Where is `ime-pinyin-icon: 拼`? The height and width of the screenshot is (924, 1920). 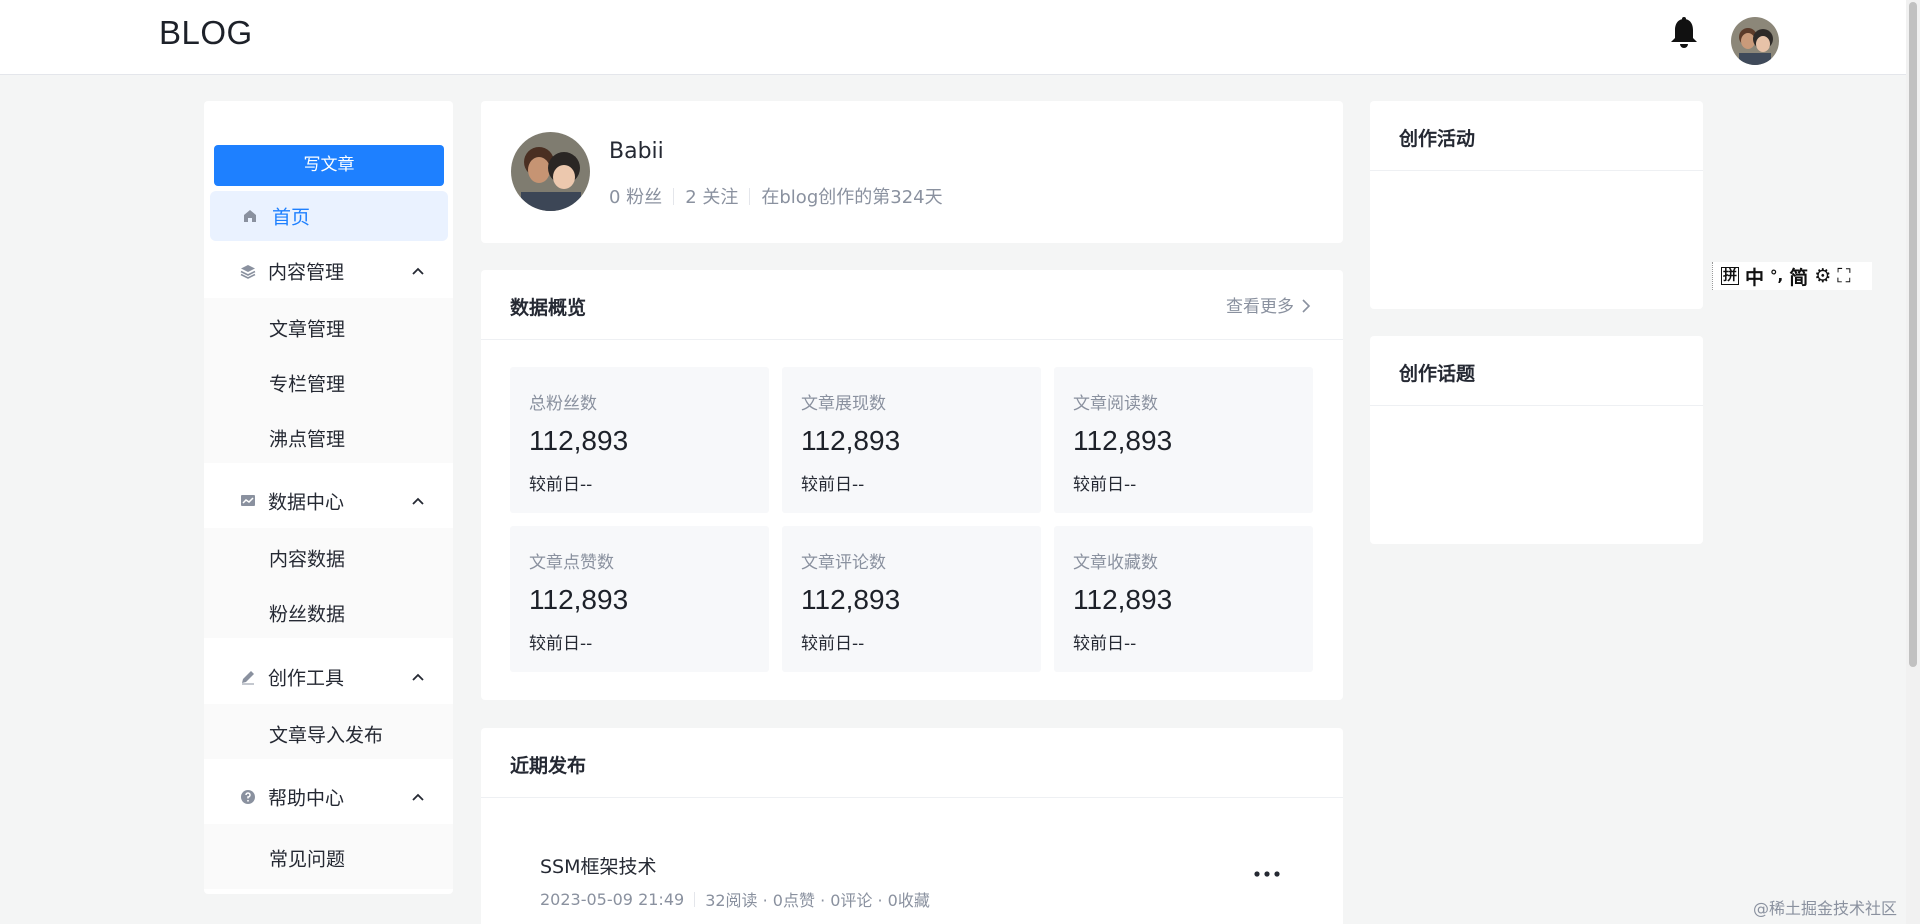
ime-pinyin-icon: 拼 is located at coordinates (1730, 276).